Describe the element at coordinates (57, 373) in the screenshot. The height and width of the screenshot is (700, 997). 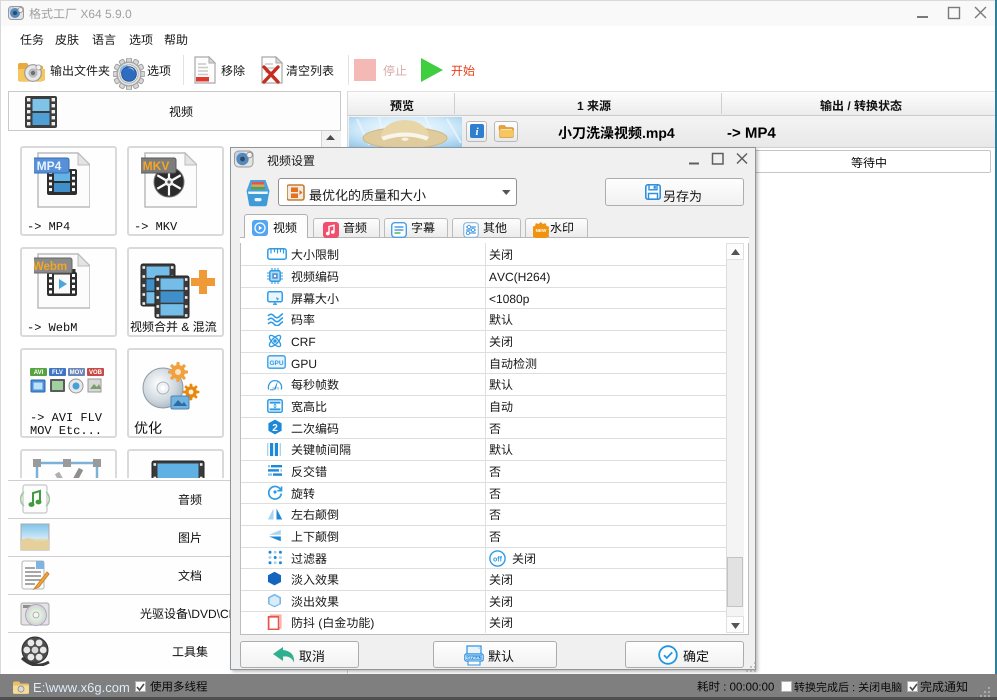
I see `svg-text: FLV` at that location.